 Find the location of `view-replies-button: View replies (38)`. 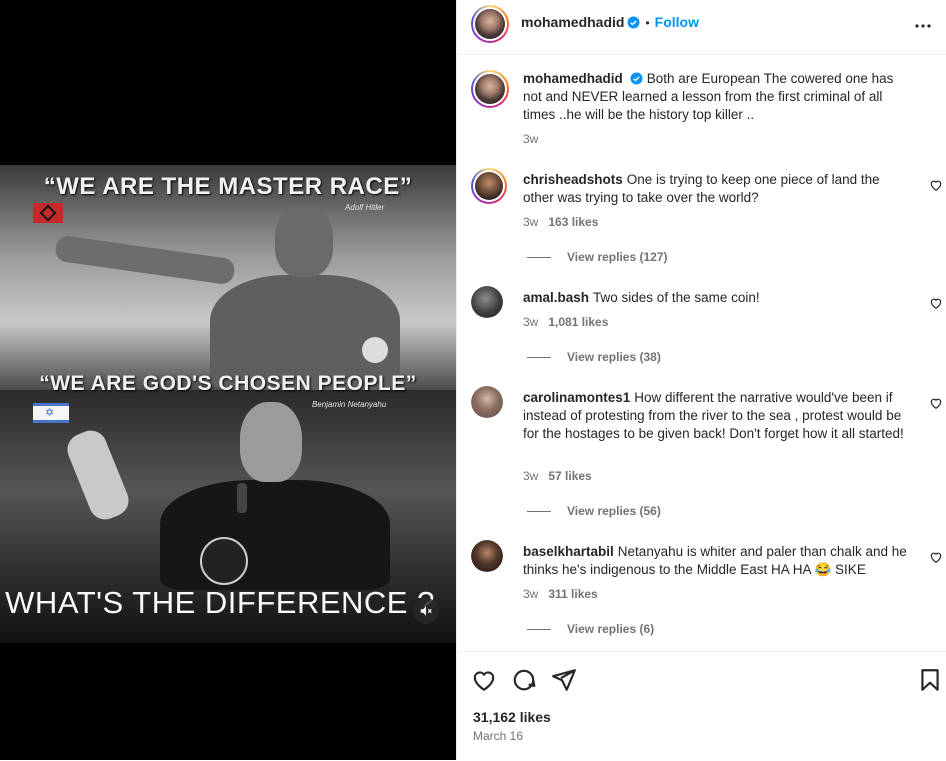

view-replies-button: View replies (38) is located at coordinates (594, 357).